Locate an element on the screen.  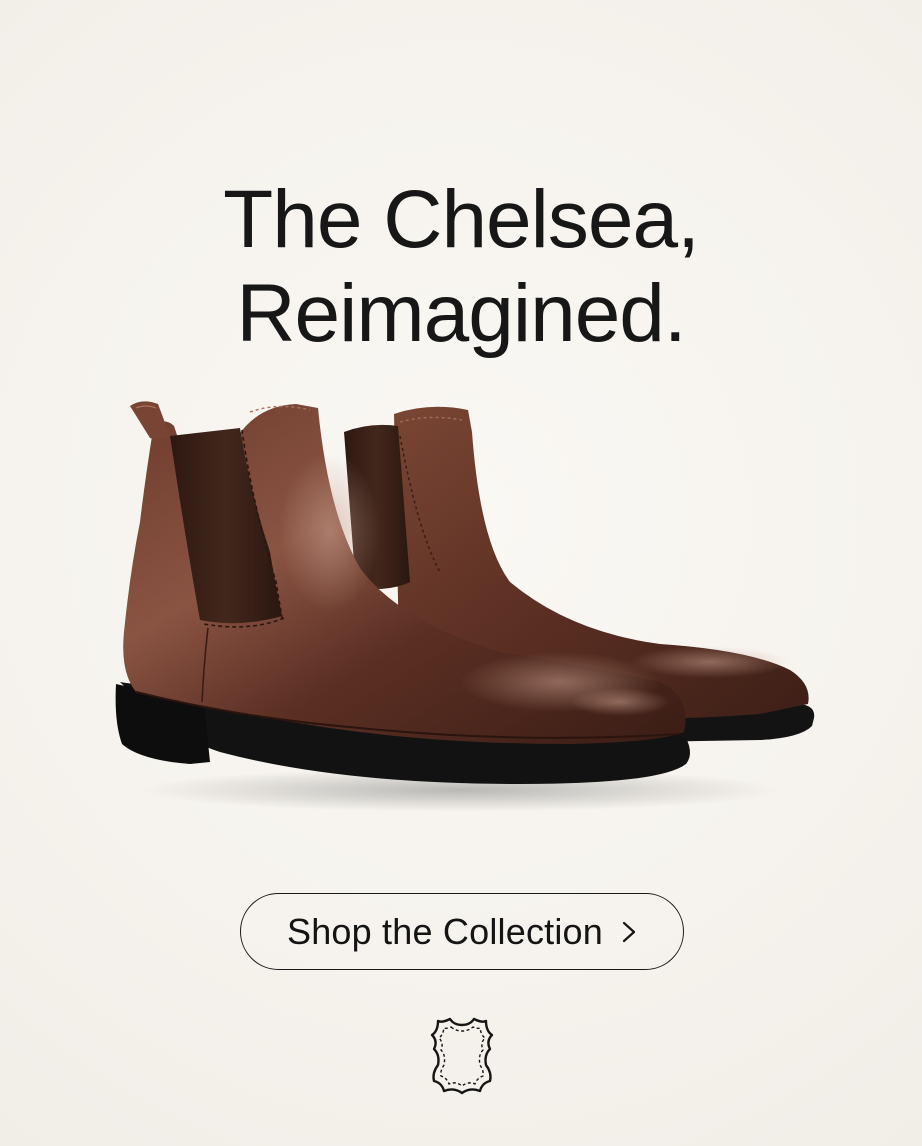
chevron-right-icon is located at coordinates (629, 931).